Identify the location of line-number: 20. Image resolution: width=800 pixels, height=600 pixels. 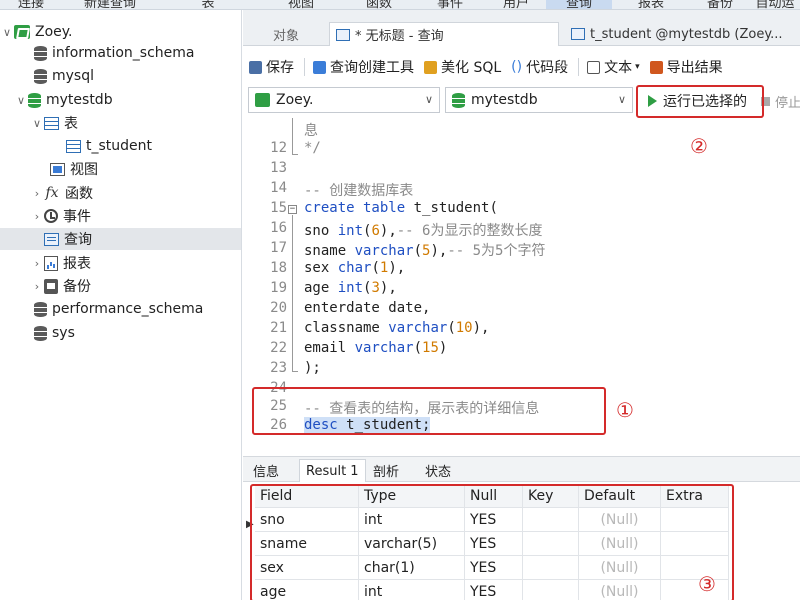
(278, 308).